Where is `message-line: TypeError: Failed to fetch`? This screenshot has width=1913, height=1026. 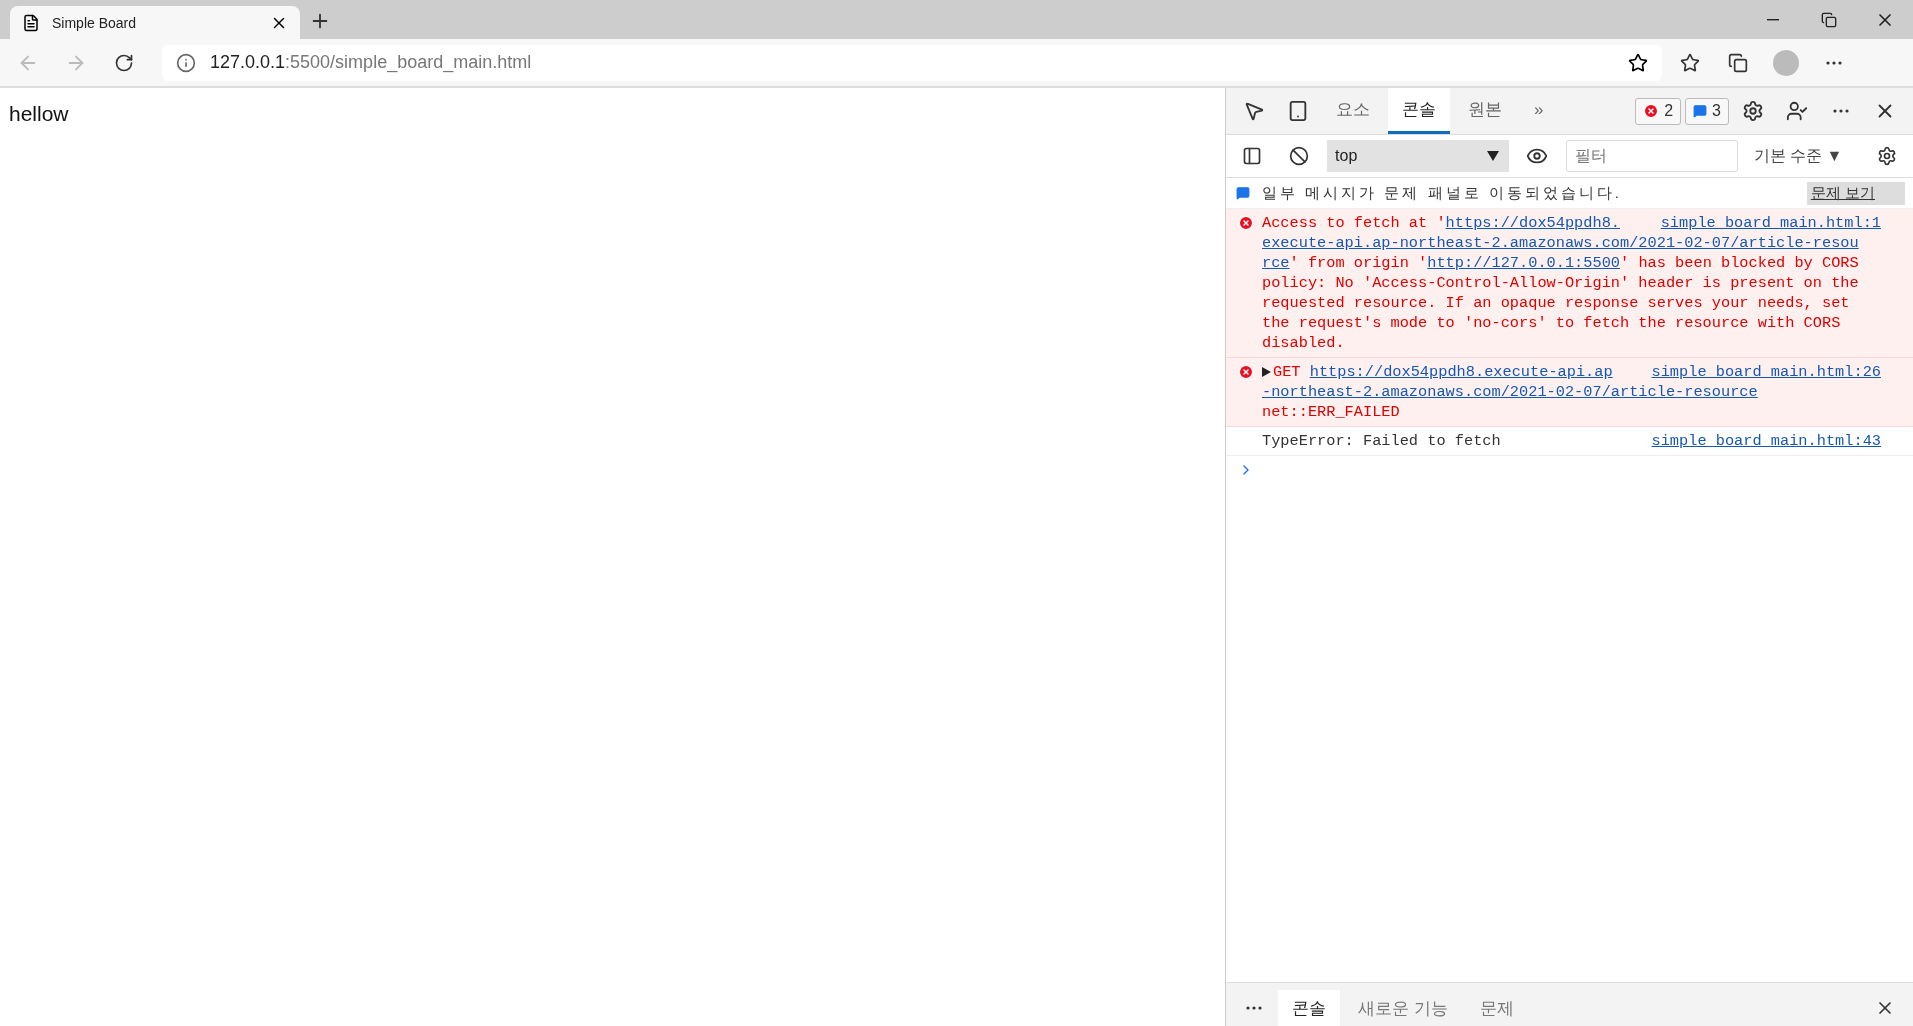
message-line: TypeError: Failed to fetch is located at coordinates (1381, 441).